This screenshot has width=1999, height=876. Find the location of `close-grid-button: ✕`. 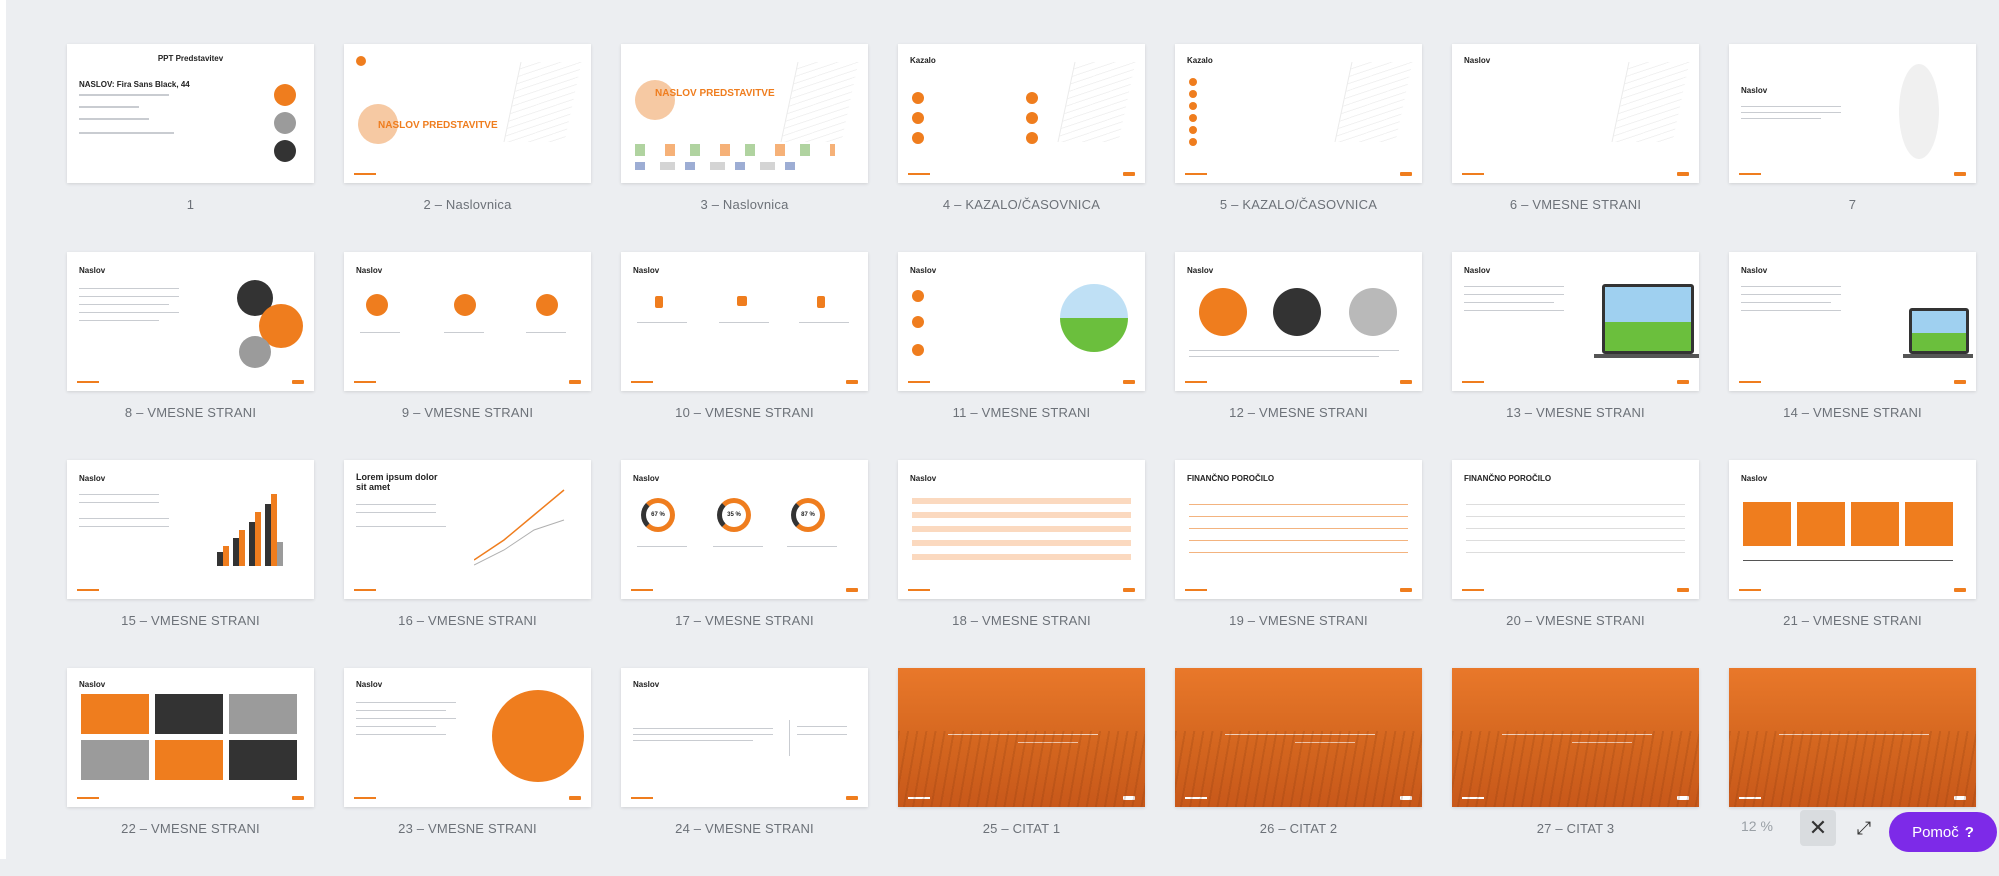

close-grid-button: ✕ is located at coordinates (1818, 828).